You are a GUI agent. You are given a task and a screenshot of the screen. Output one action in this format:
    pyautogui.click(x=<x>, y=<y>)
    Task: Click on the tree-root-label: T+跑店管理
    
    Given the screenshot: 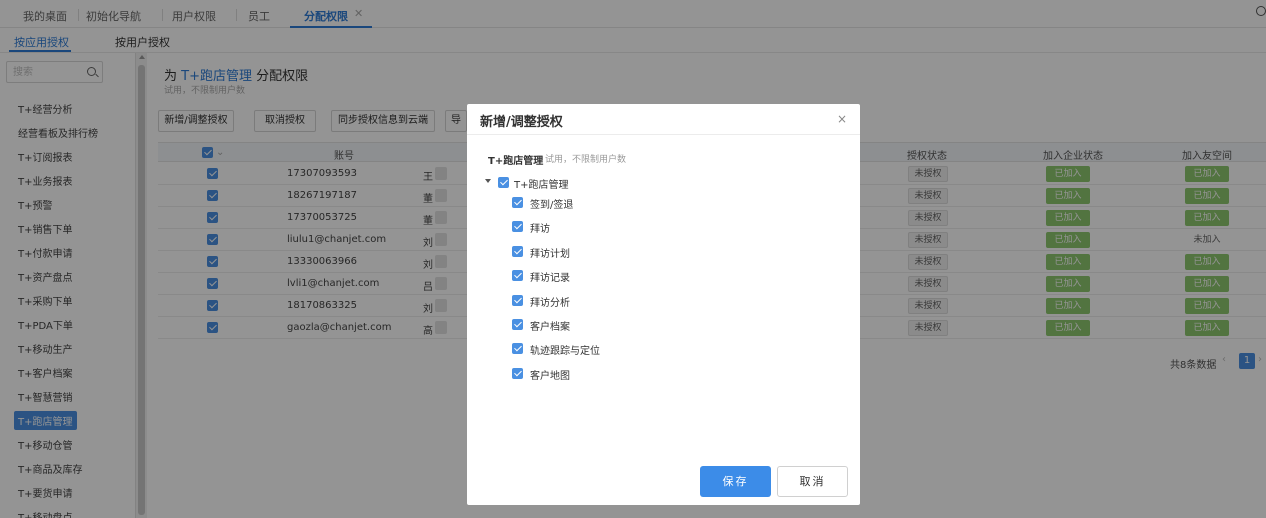 What is the action you would take?
    pyautogui.click(x=541, y=185)
    